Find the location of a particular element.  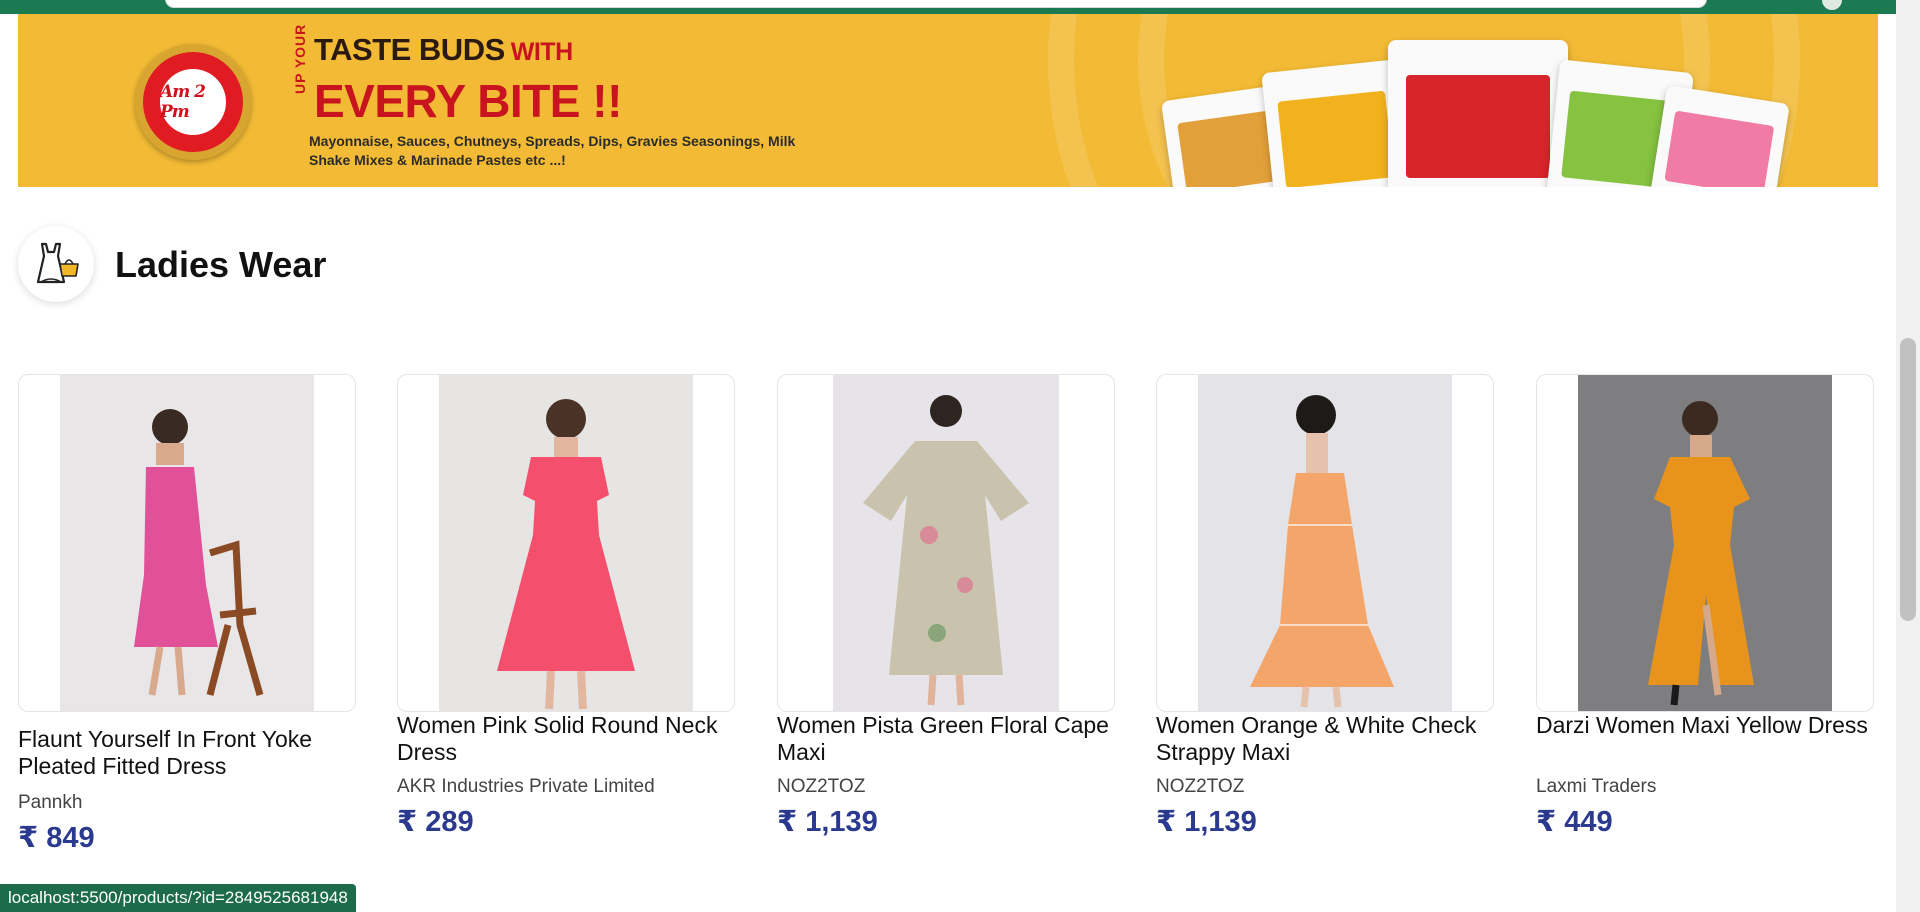

brand-logo: Am 2 Pm is located at coordinates (193, 102).